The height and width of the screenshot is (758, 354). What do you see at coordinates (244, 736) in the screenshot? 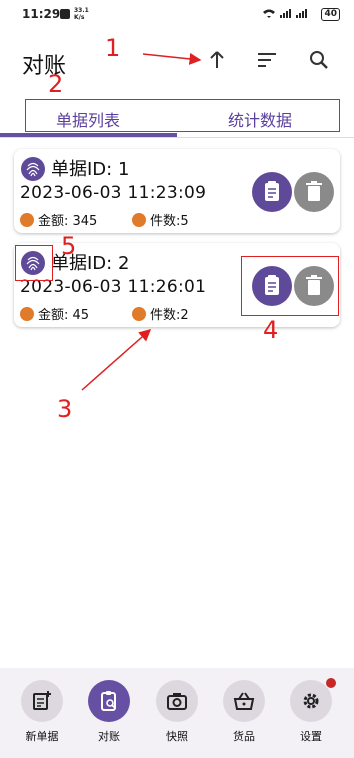
I see `nav-label: 货品` at bounding box center [244, 736].